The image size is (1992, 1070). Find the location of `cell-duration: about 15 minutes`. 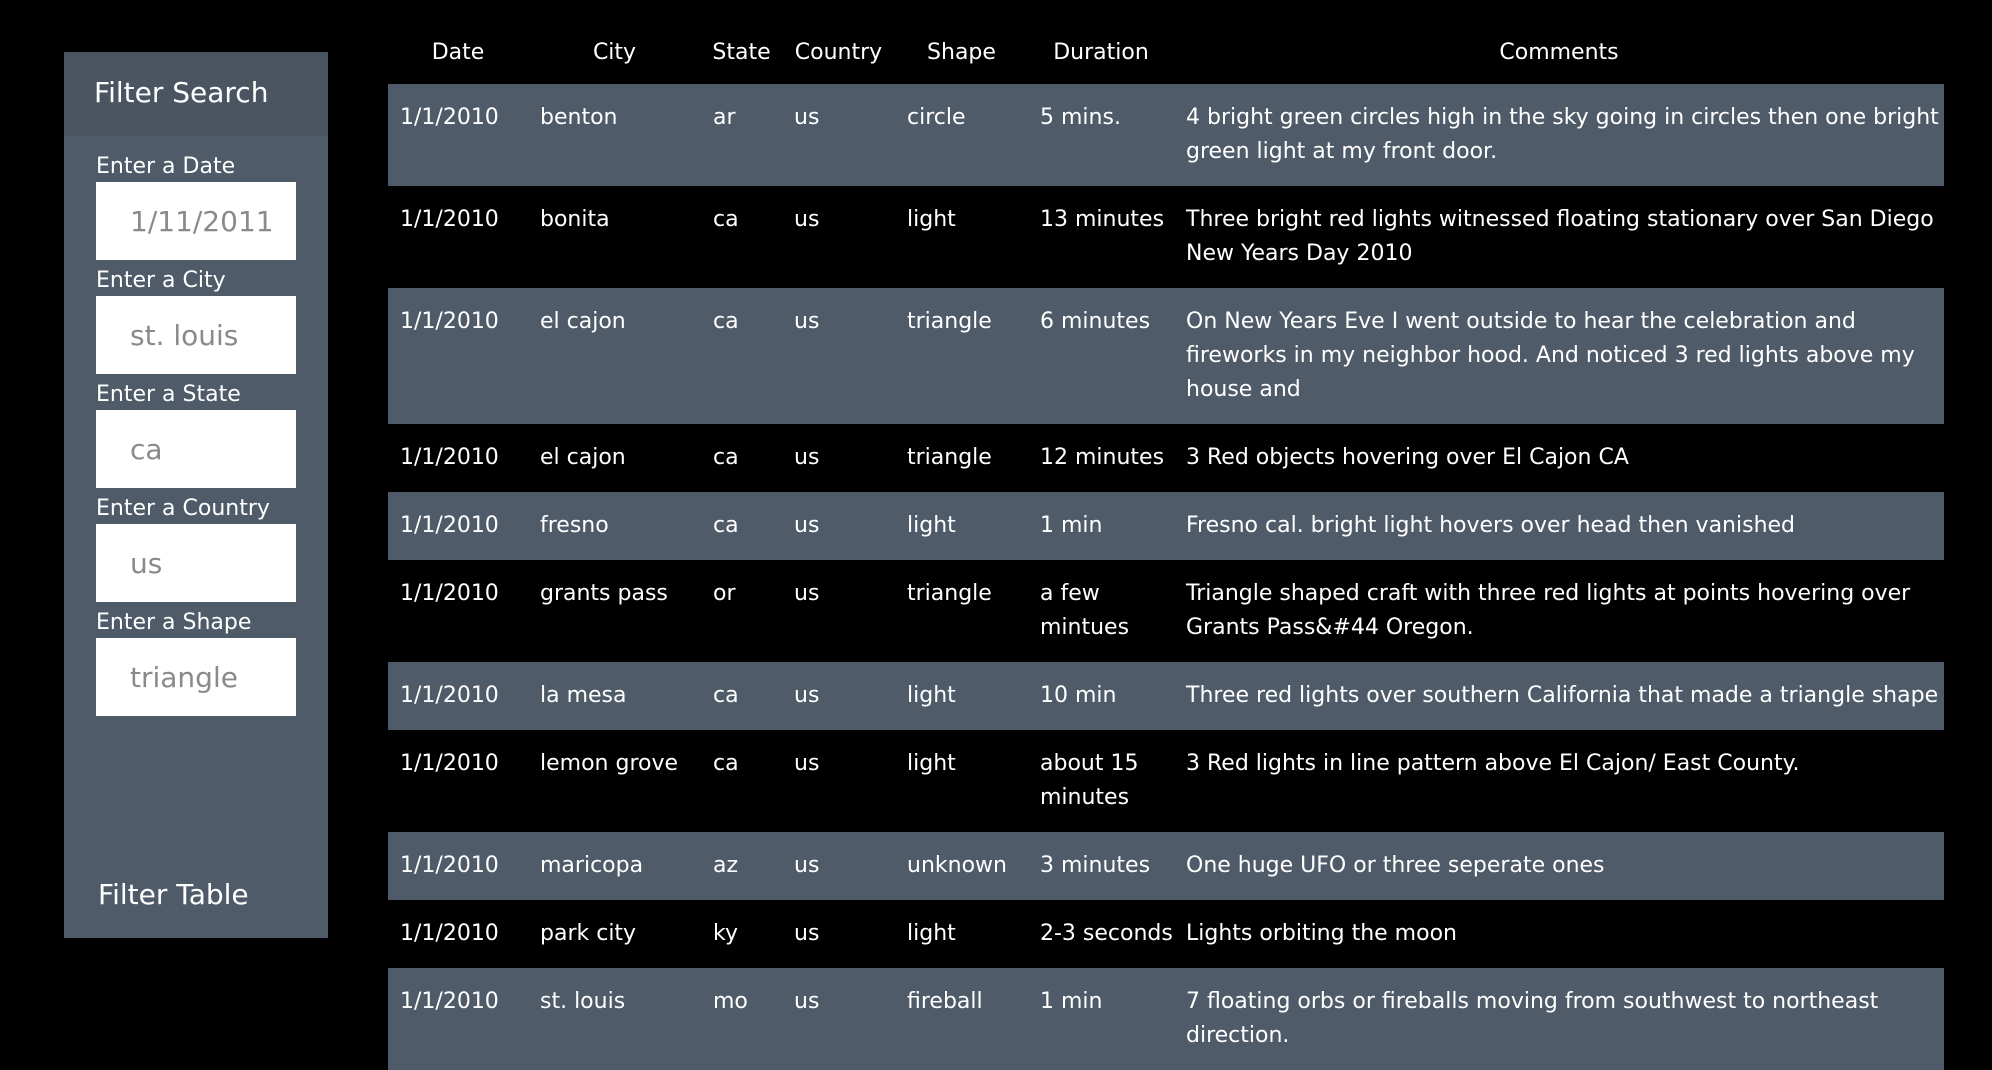

cell-duration: about 15 minutes is located at coordinates (1089, 780).